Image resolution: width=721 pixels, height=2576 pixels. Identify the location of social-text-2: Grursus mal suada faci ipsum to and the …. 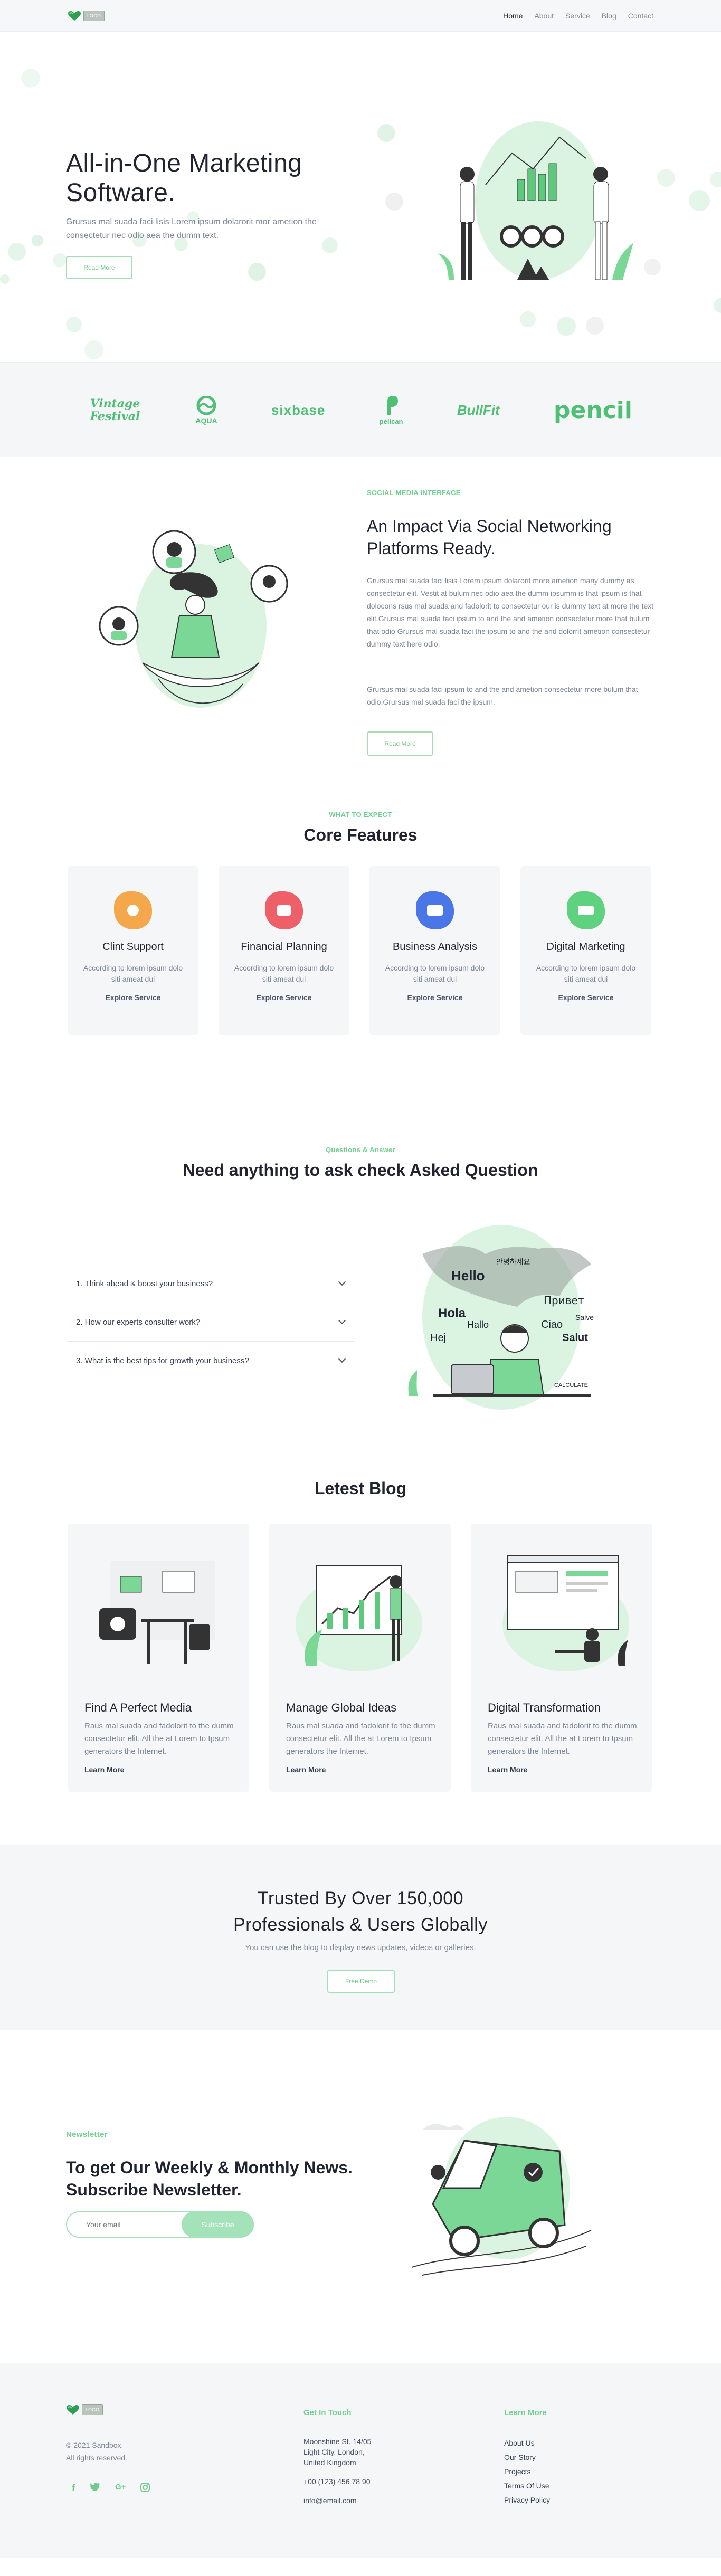
(502, 695).